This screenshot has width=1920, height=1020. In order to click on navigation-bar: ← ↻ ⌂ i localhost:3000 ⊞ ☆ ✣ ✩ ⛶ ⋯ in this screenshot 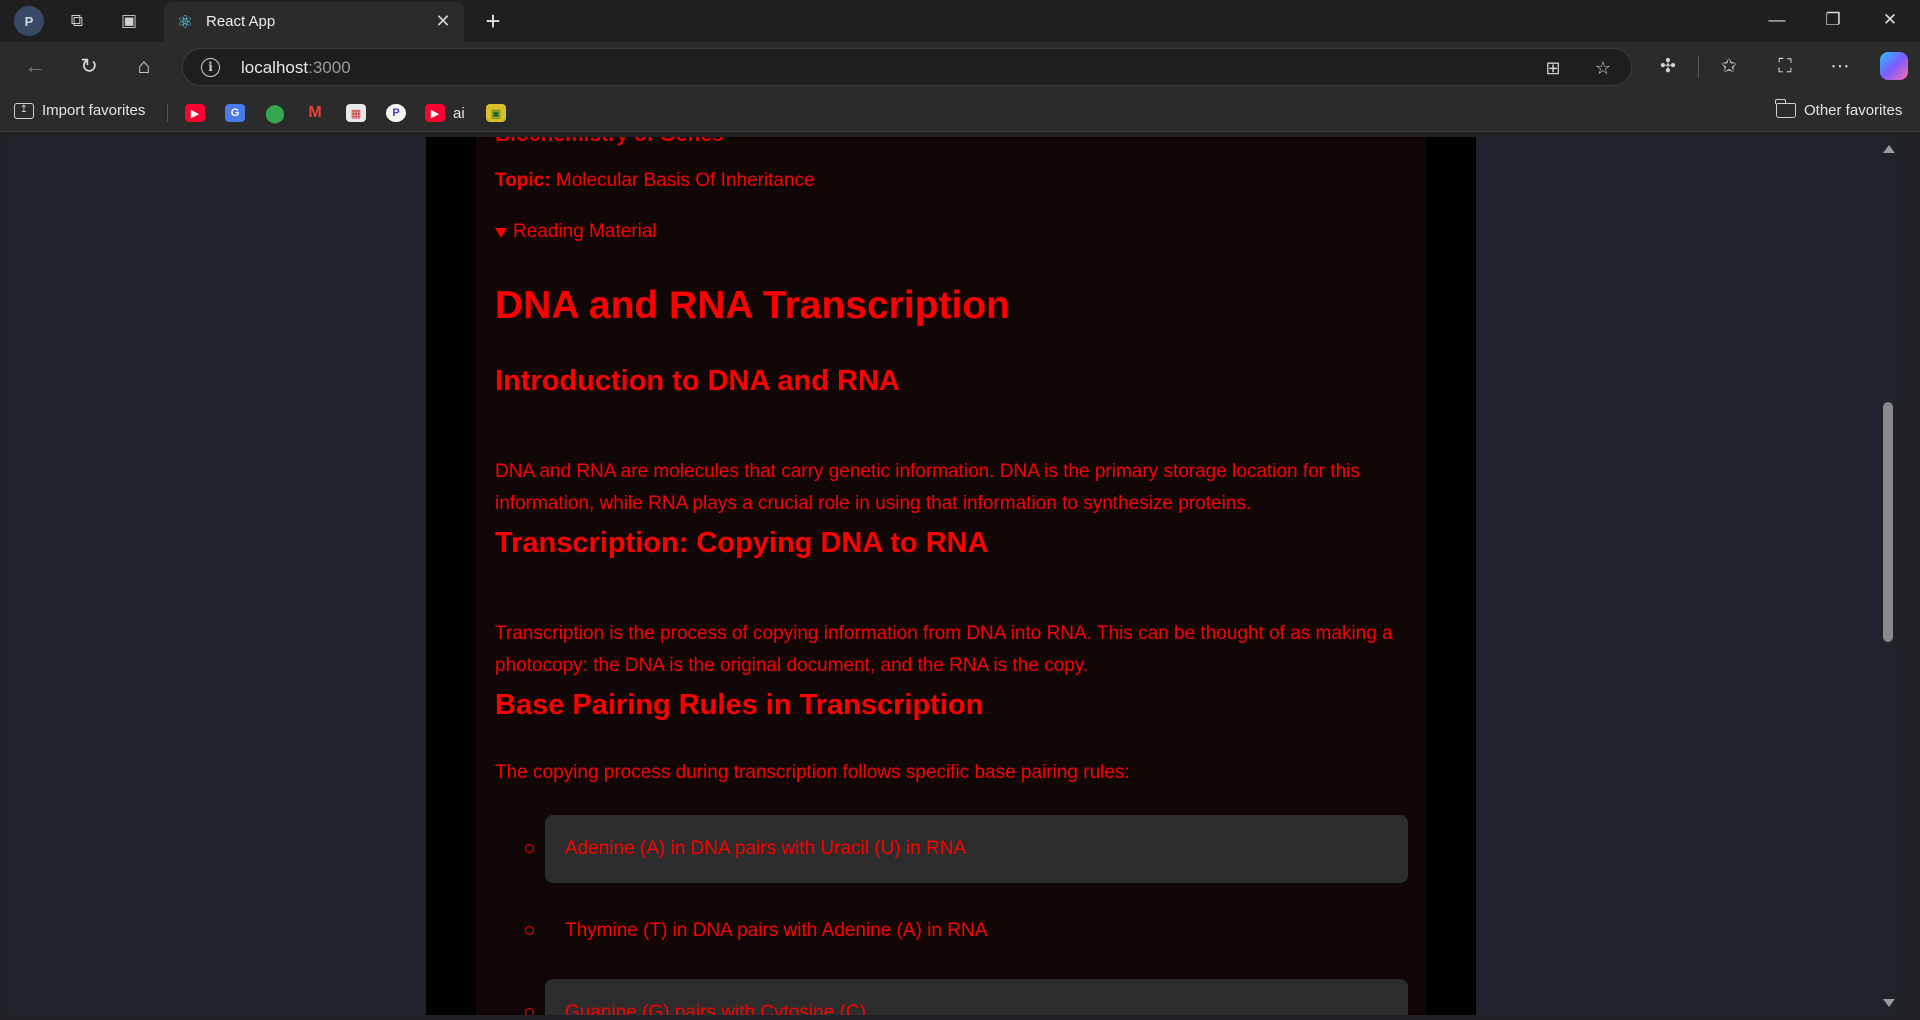, I will do `click(960, 67)`.